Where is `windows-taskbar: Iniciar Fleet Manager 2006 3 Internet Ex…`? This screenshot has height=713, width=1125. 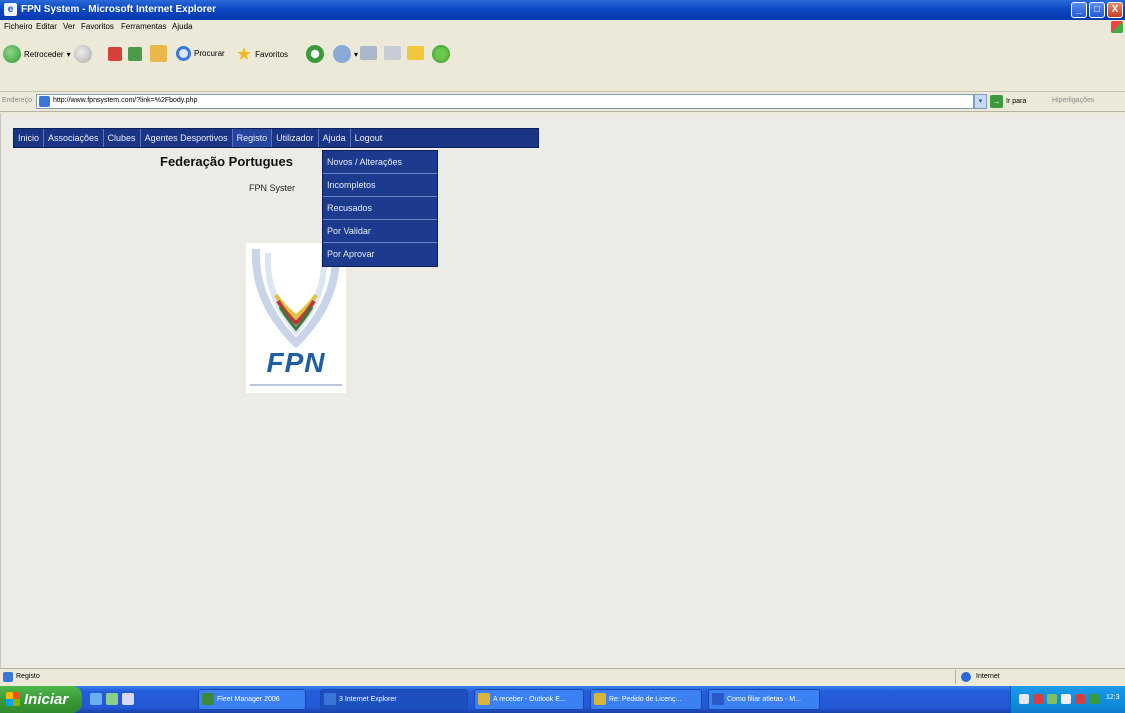 windows-taskbar: Iniciar Fleet Manager 2006 3 Internet Ex… is located at coordinates (562, 699).